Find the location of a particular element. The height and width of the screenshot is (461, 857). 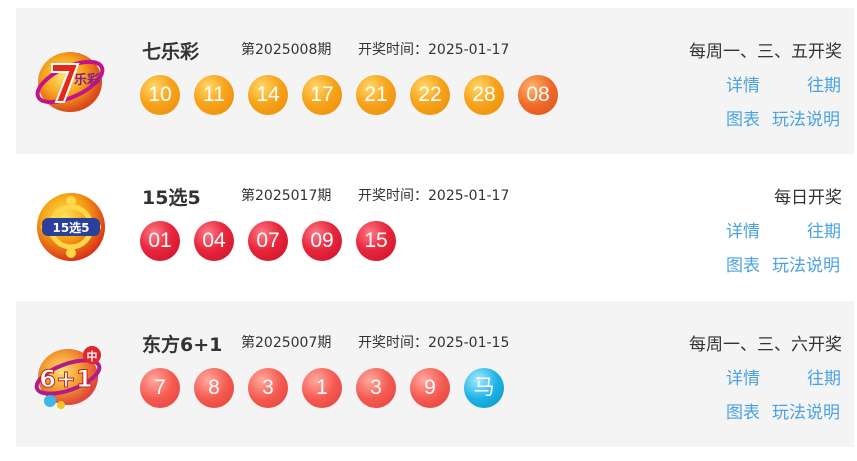

dongfang61-logo-icon: 6+1 中 is located at coordinates (71, 374).